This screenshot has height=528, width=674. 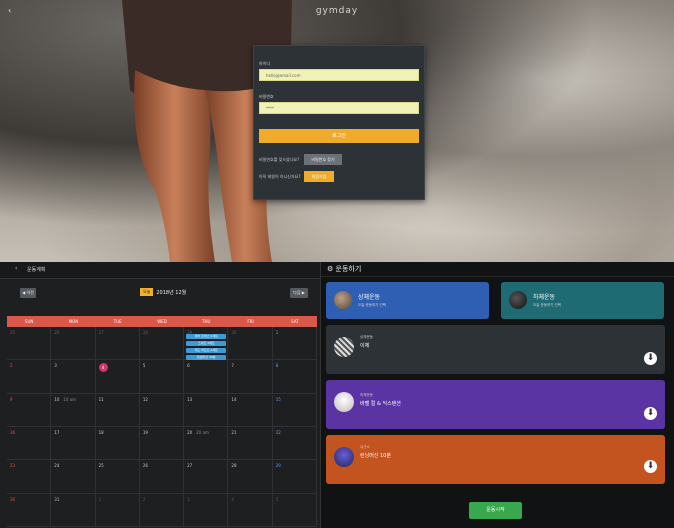 I want to click on calendar-day: 29, so click(x=294, y=477).